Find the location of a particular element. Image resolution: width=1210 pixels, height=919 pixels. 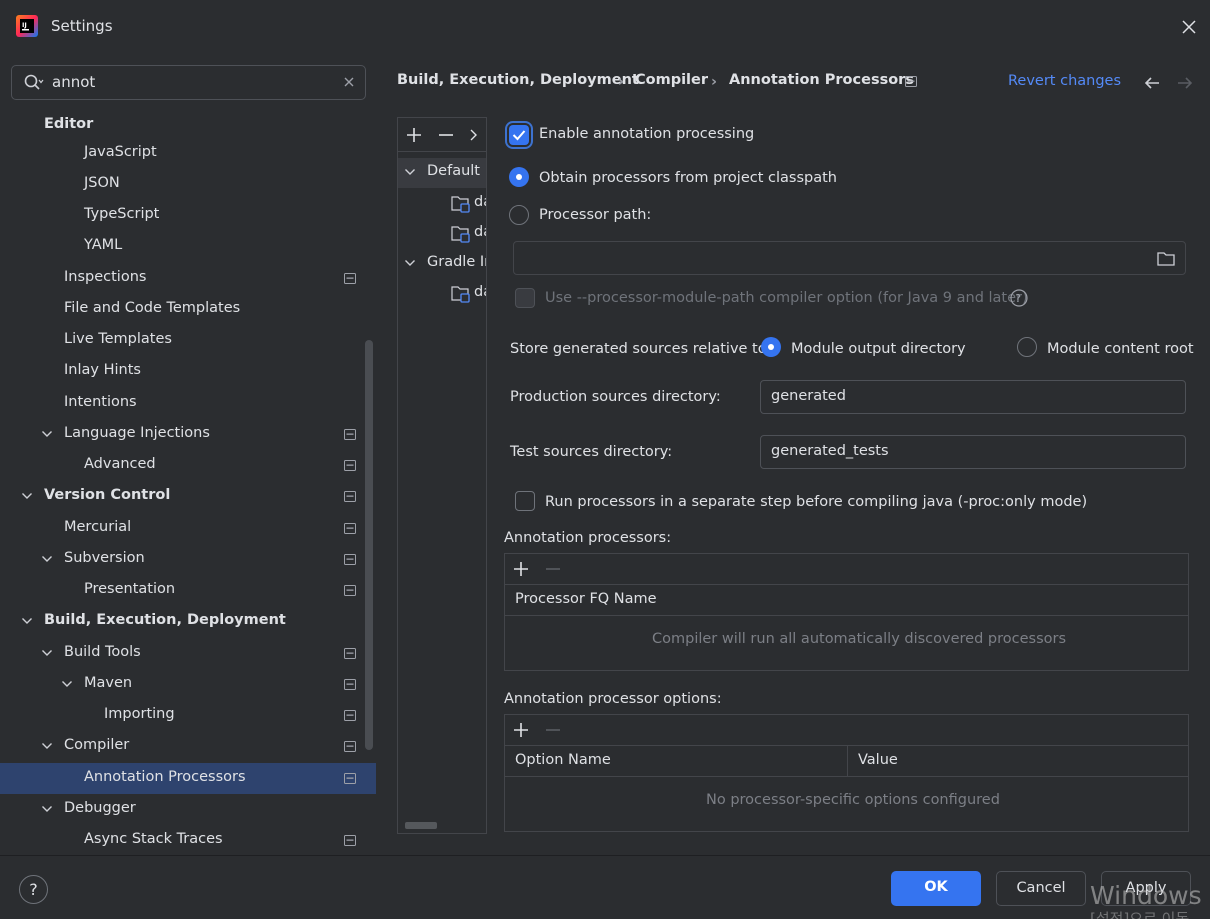

processors-toolbar is located at coordinates (846, 569).